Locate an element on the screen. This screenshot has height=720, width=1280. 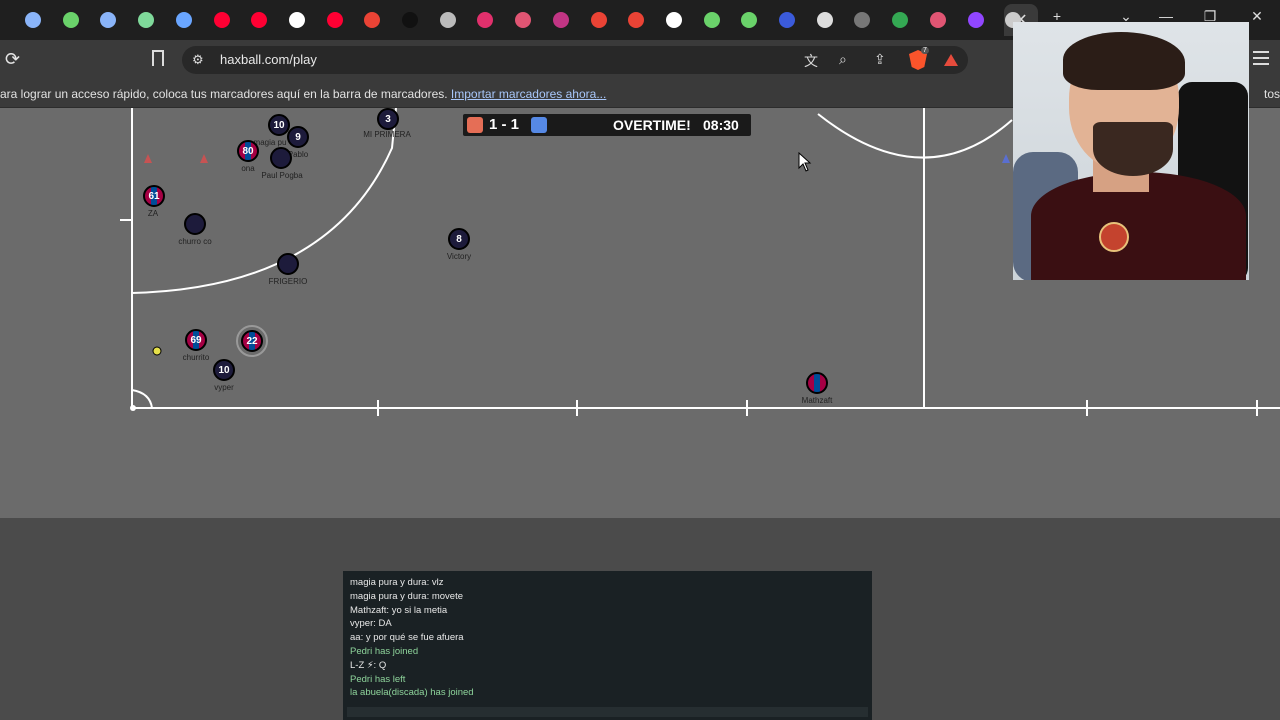
player-disc: 10 is located at coordinates (224, 370).